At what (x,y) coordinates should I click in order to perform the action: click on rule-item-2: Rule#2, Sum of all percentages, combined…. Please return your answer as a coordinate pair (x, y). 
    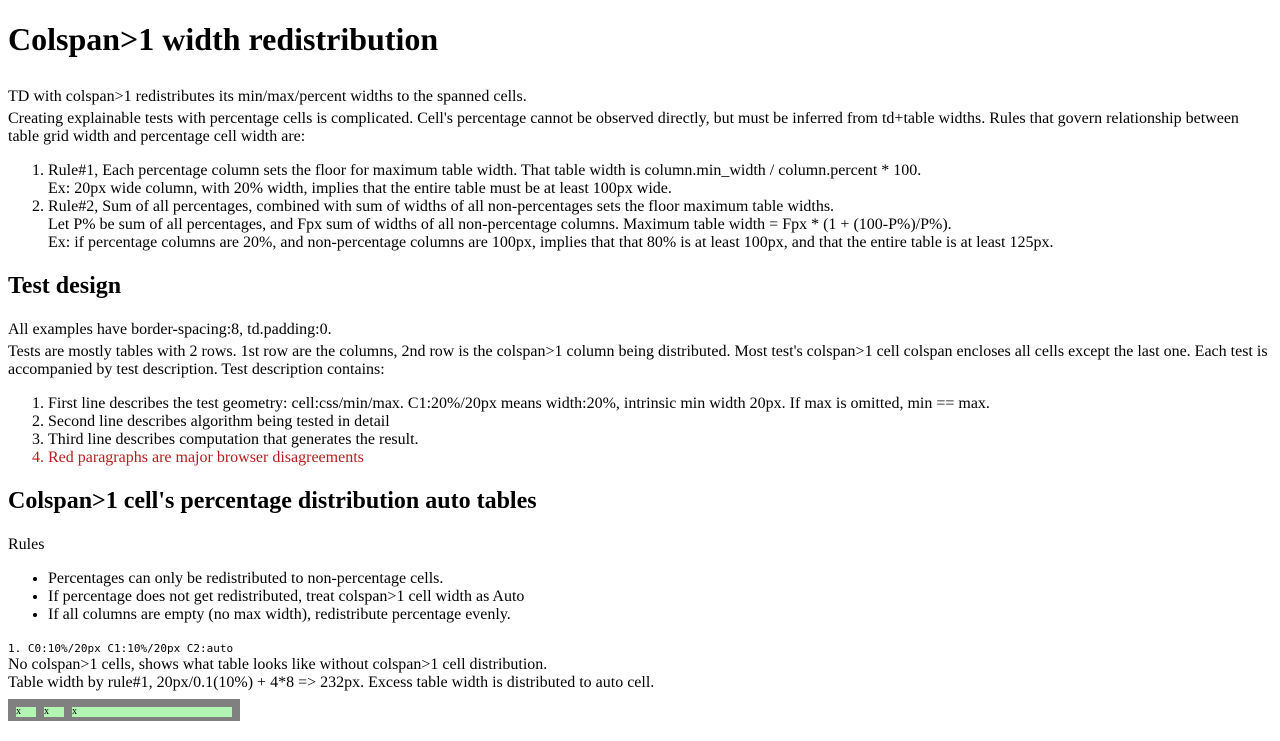
    Looking at the image, I should click on (660, 225).